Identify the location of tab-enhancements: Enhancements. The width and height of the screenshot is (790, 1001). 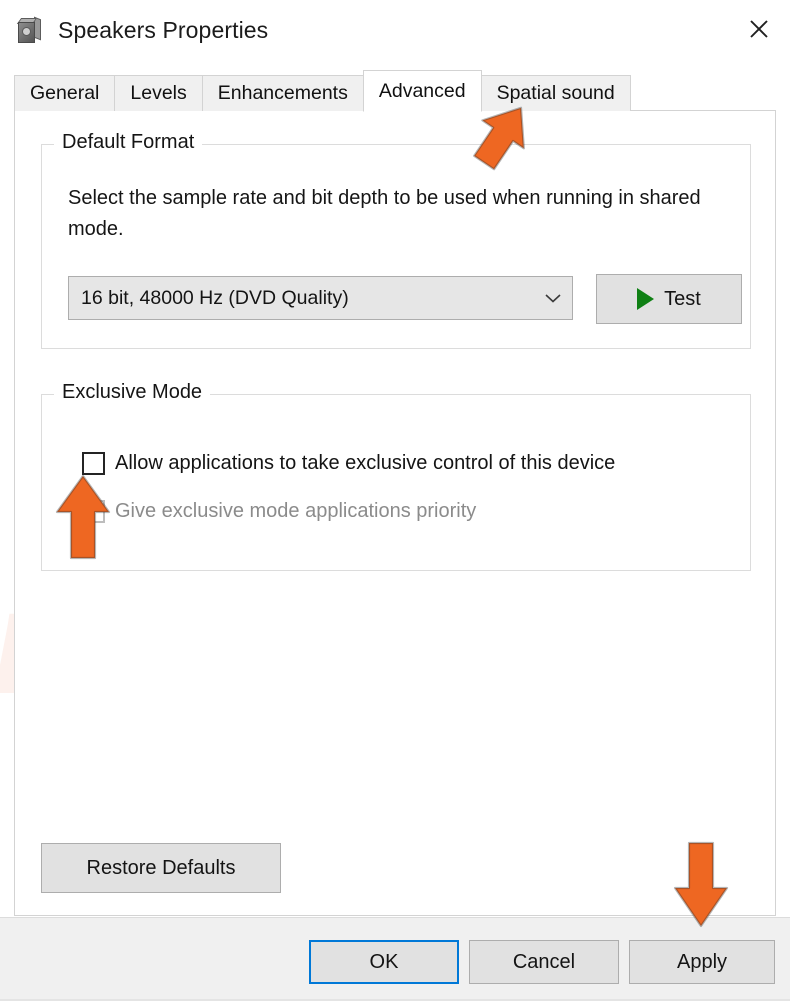
(282, 93).